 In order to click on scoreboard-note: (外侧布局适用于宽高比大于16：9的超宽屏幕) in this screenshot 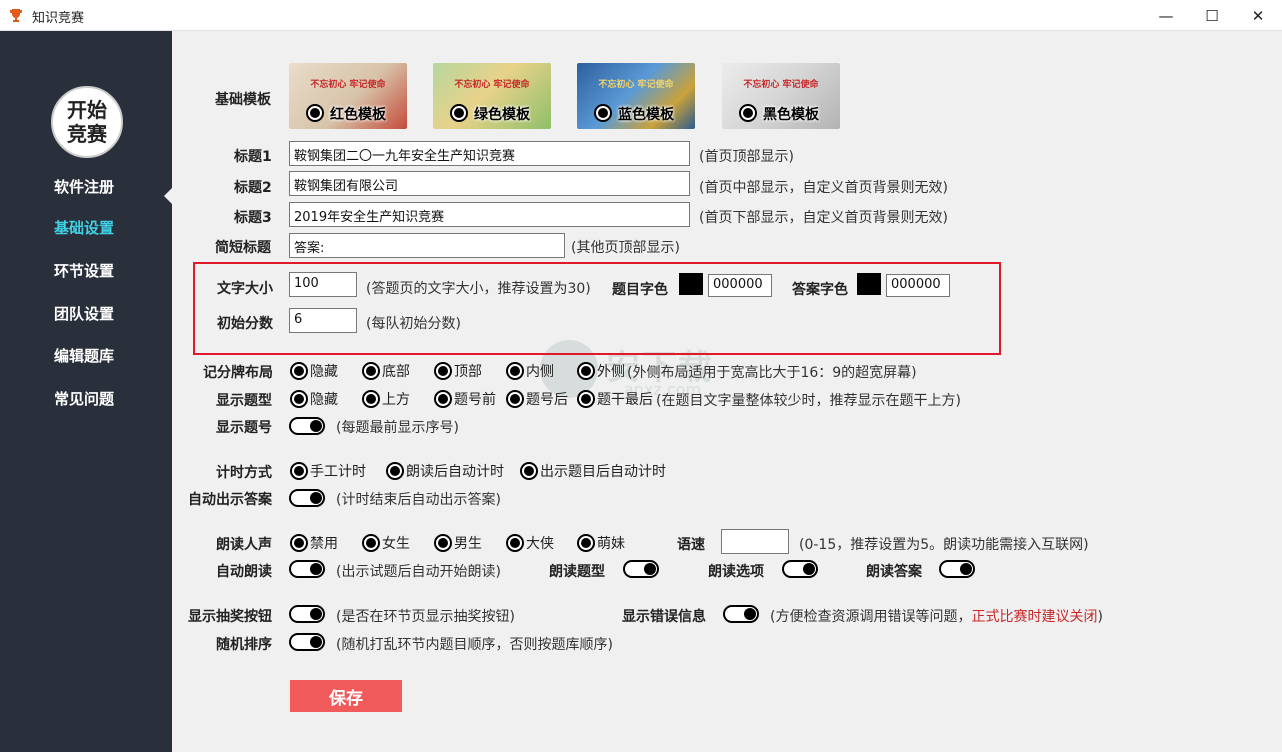, I will do `click(772, 373)`.